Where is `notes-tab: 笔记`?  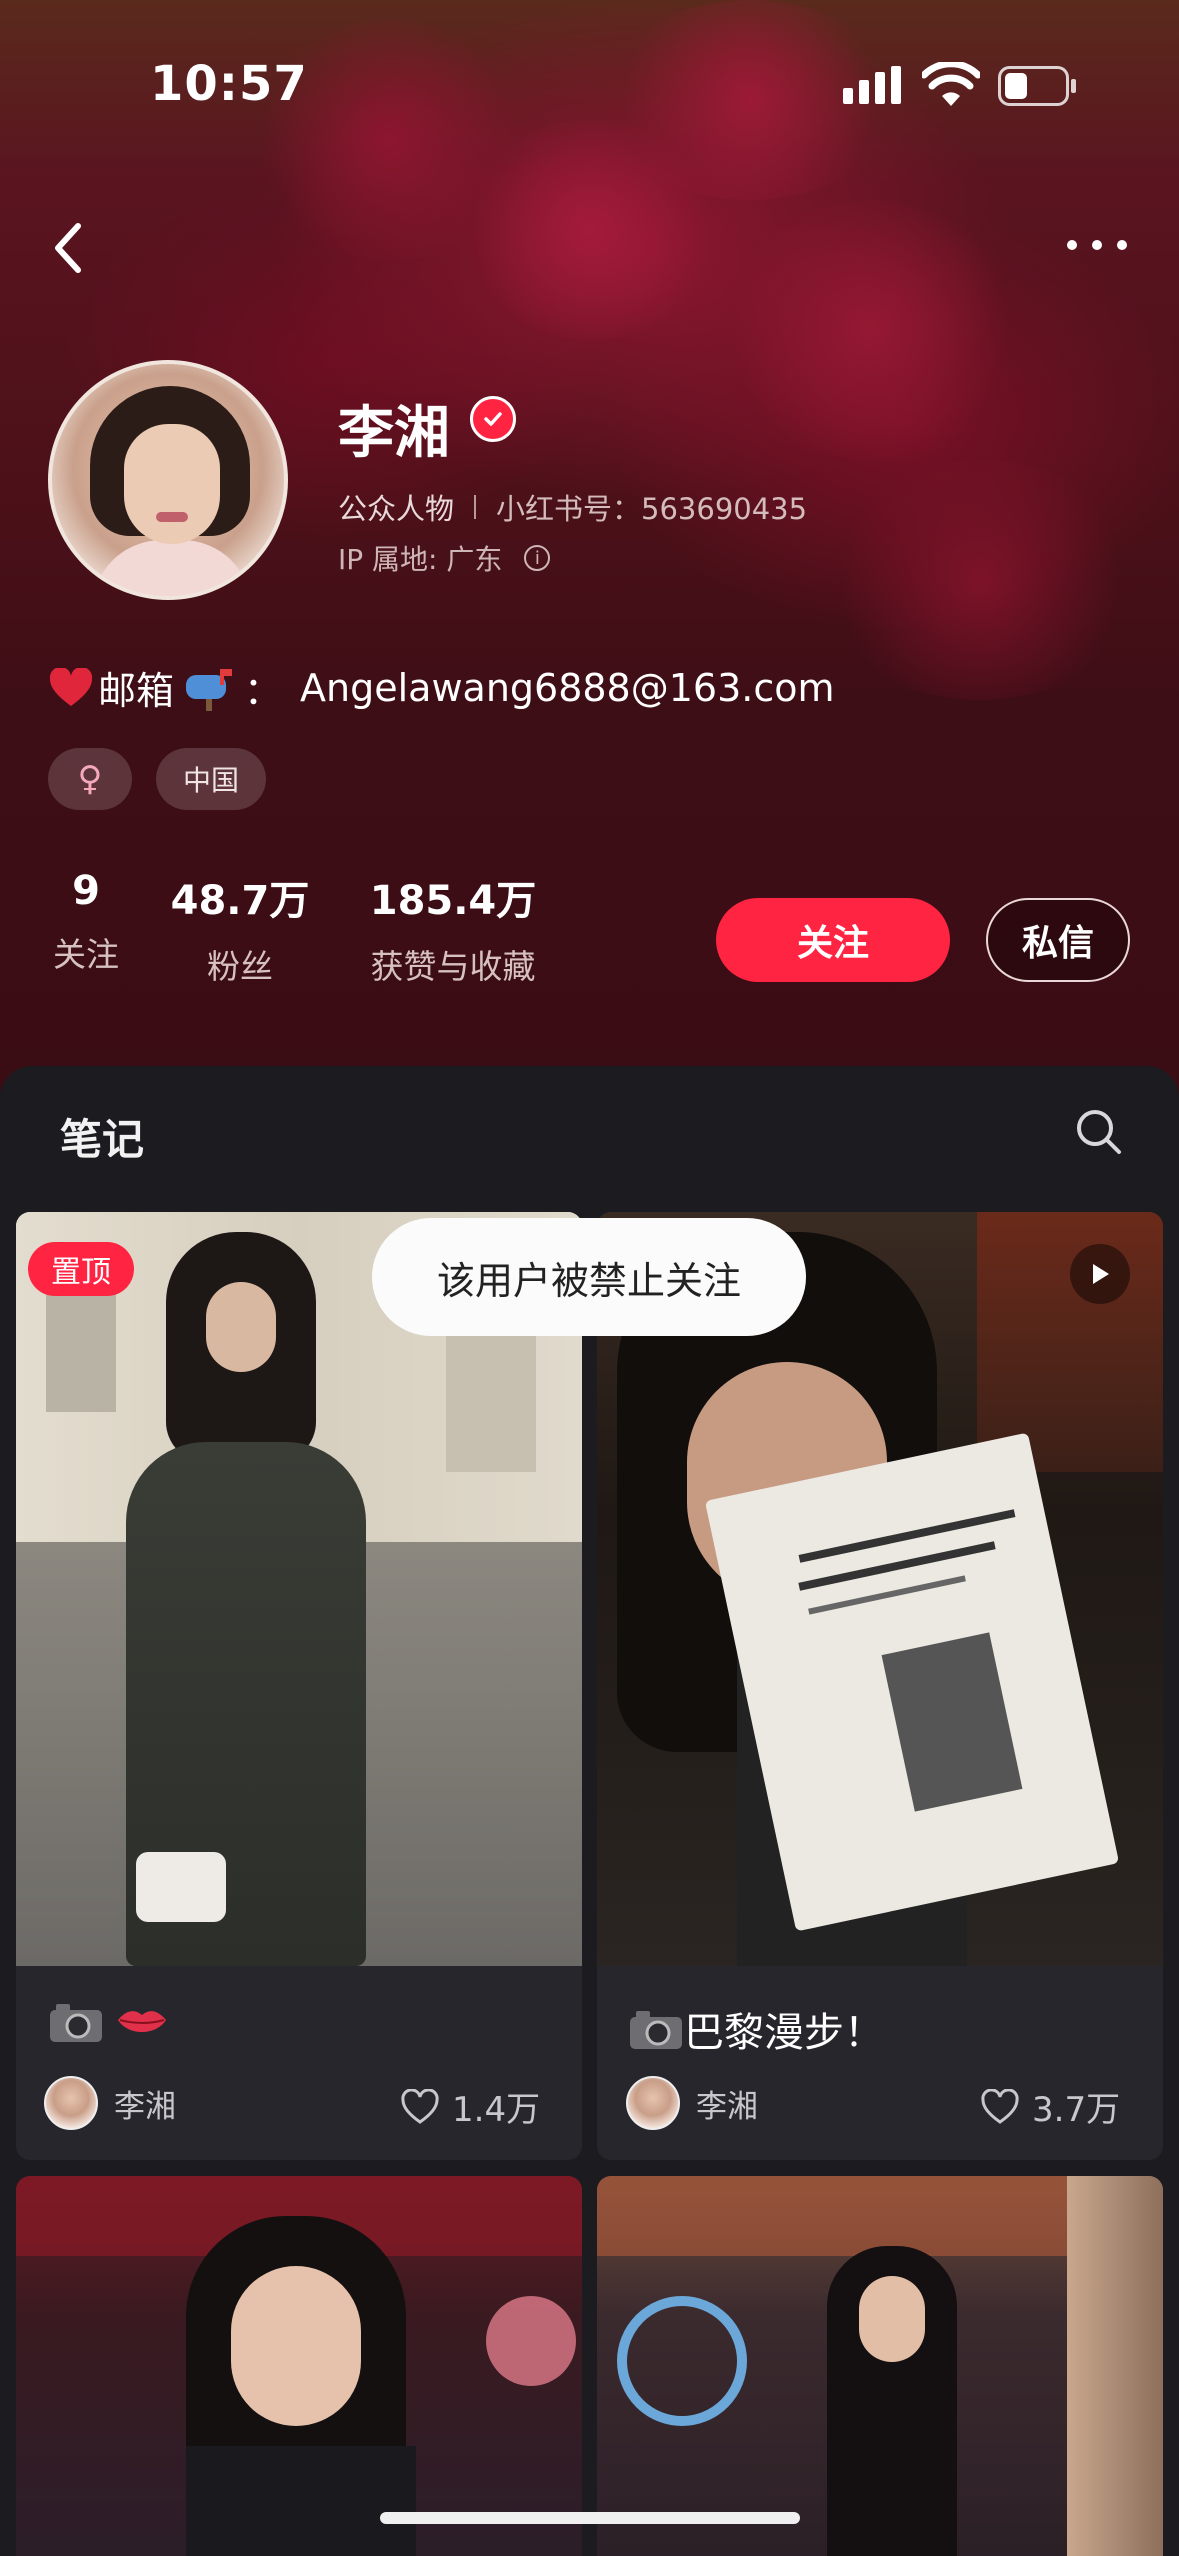 notes-tab: 笔记 is located at coordinates (102, 1136).